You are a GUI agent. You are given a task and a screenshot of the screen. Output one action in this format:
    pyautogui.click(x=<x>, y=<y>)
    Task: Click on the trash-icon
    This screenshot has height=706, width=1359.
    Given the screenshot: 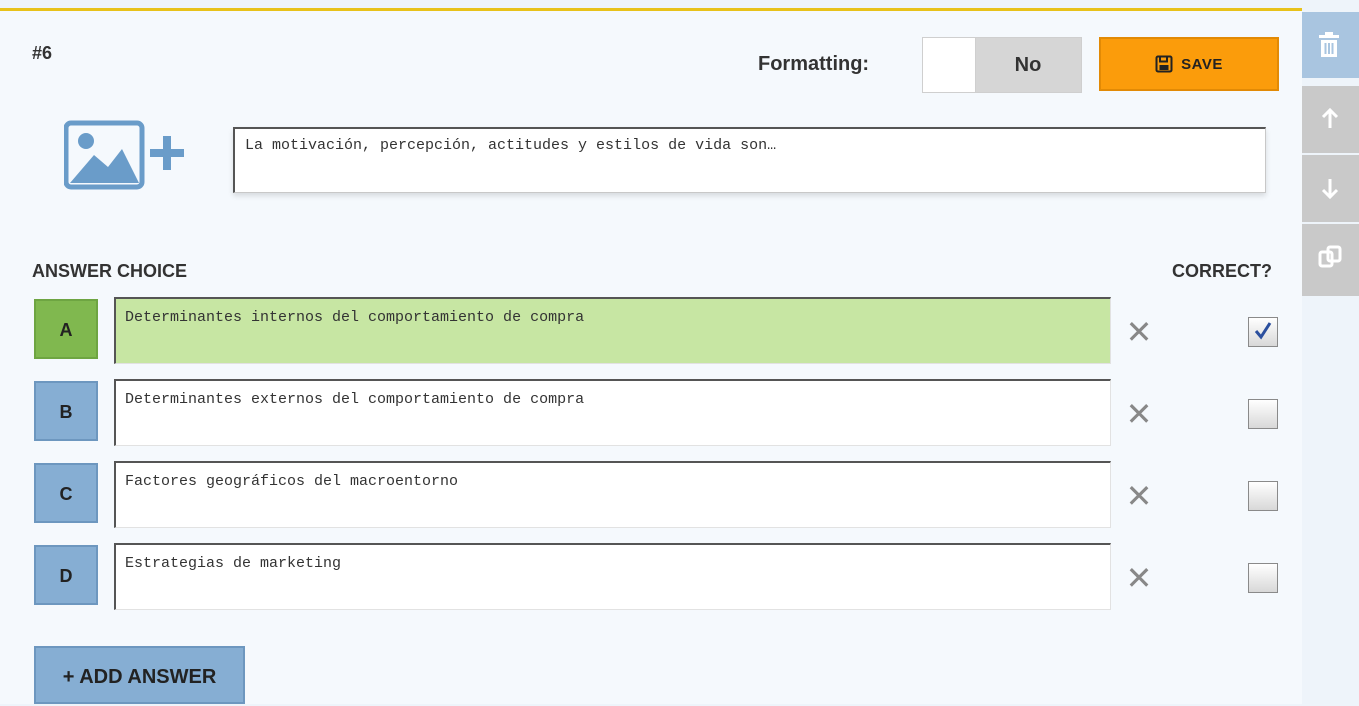 What is the action you would take?
    pyautogui.click(x=1329, y=44)
    